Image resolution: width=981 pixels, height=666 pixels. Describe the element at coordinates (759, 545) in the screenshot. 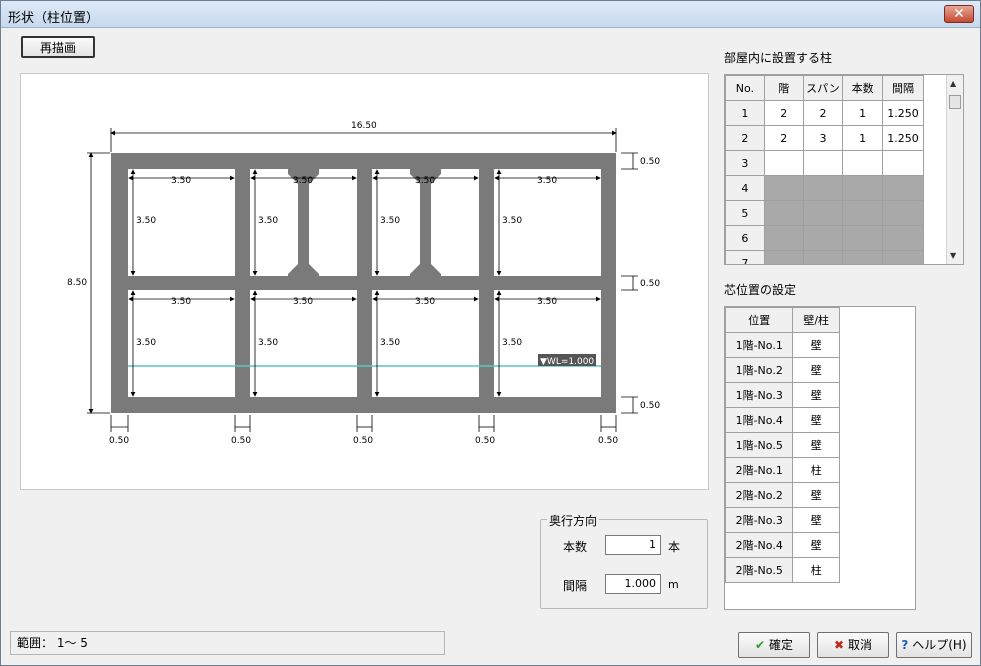

I see `cell-pos: 2階-No.4` at that location.